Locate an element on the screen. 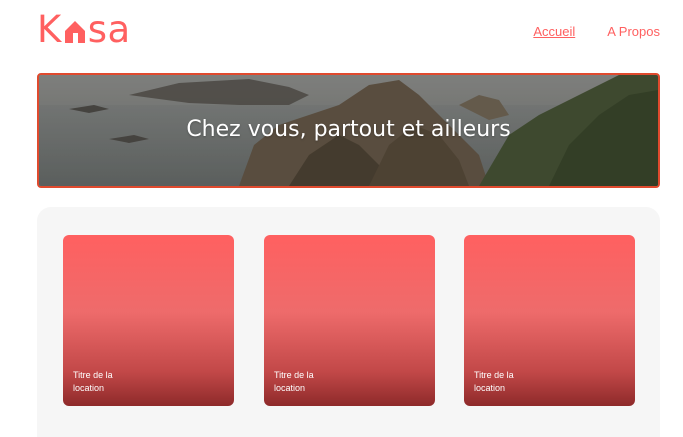 The width and height of the screenshot is (683, 437). nav-link-a-propos: A Propos is located at coordinates (633, 31).